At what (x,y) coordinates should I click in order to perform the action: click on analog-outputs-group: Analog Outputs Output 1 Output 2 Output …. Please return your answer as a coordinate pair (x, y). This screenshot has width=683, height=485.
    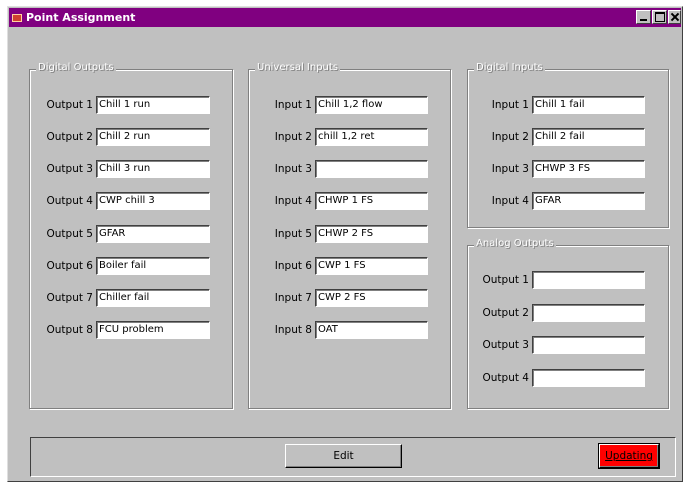
    Looking at the image, I should click on (568, 323).